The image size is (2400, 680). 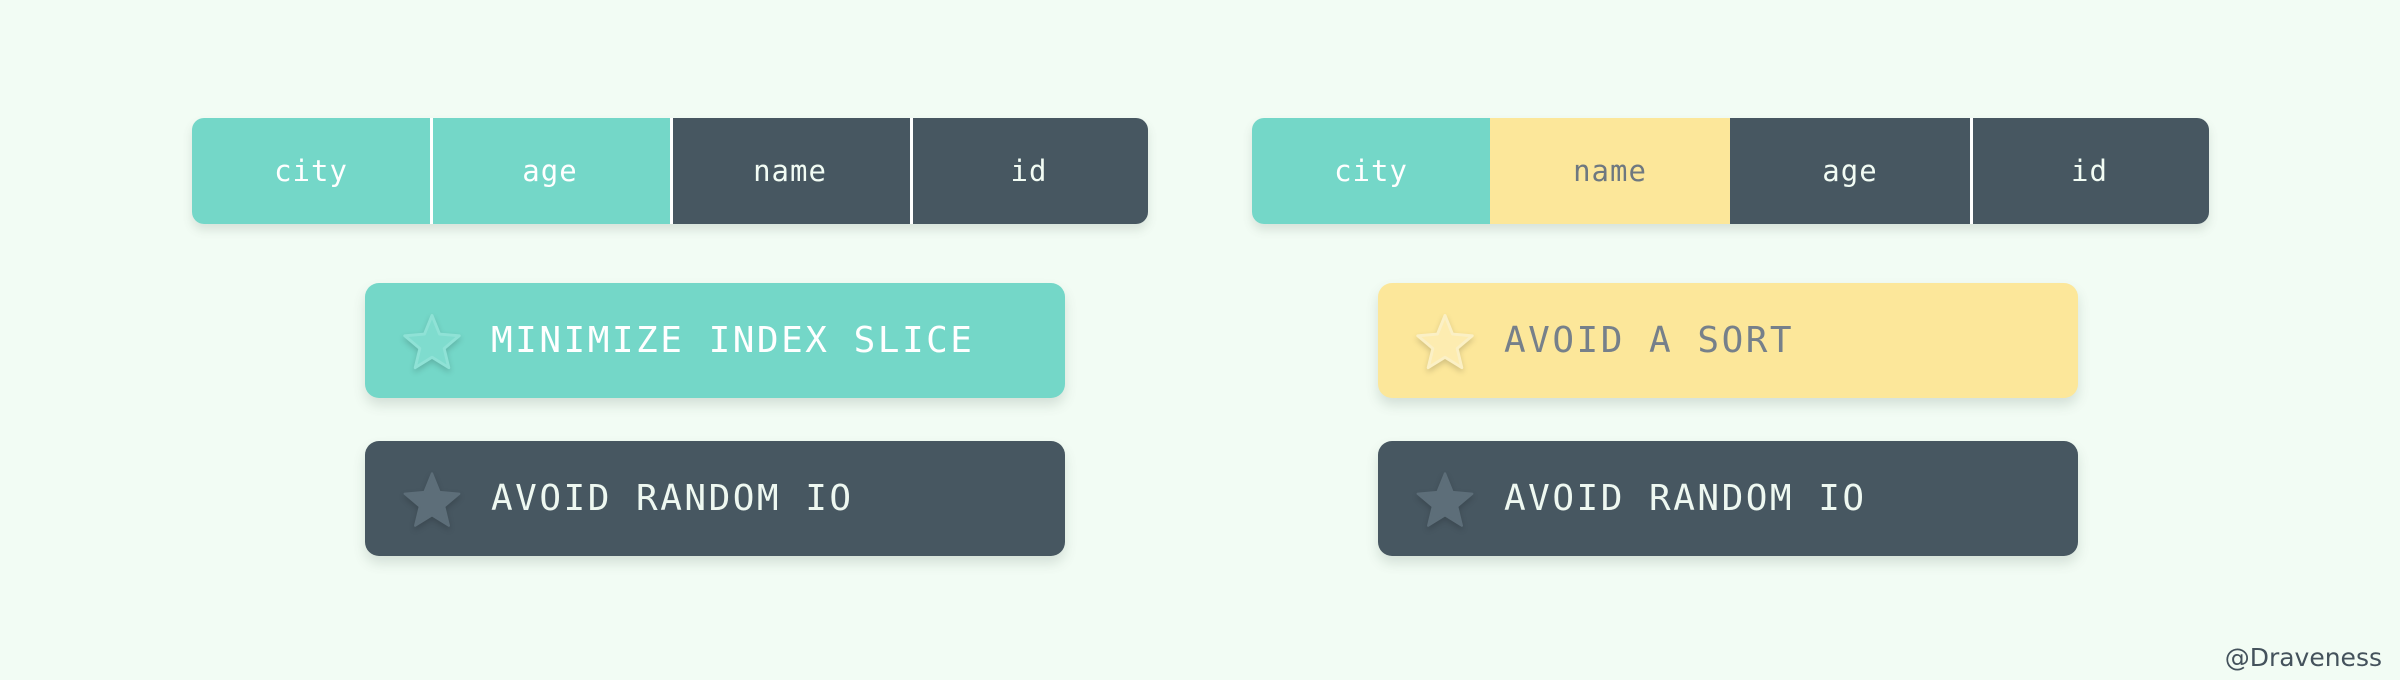 I want to click on index-segment-age-left: age, so click(x=550, y=171).